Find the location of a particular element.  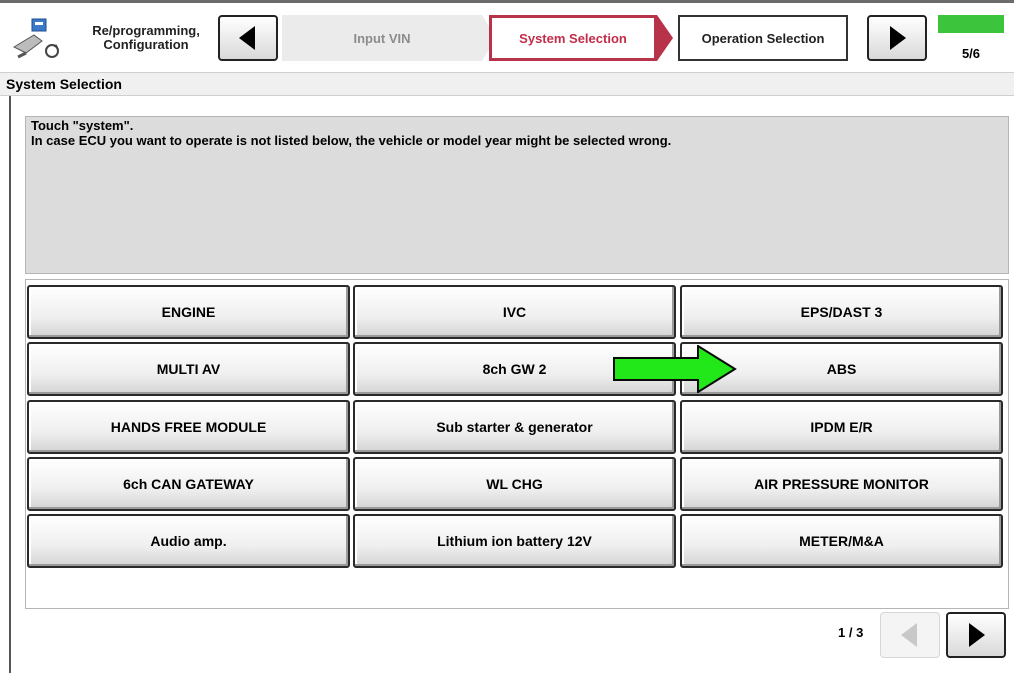

system-button: WL CHG is located at coordinates (514, 484).